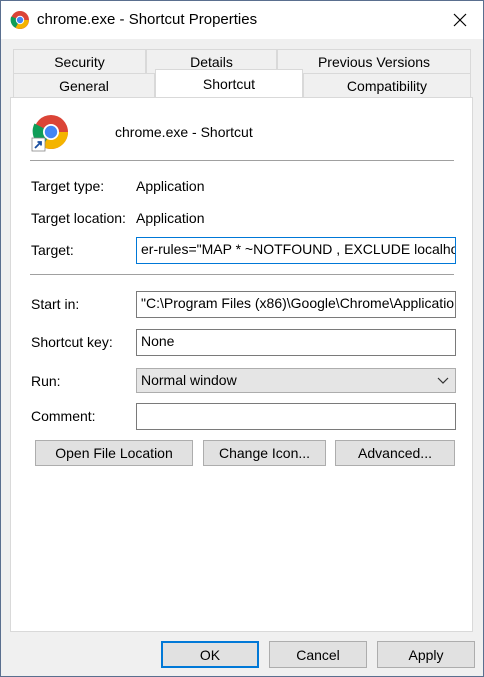 Image resolution: width=484 pixels, height=677 pixels. What do you see at coordinates (49, 133) in the screenshot?
I see `chrome-shortcut-icon` at bounding box center [49, 133].